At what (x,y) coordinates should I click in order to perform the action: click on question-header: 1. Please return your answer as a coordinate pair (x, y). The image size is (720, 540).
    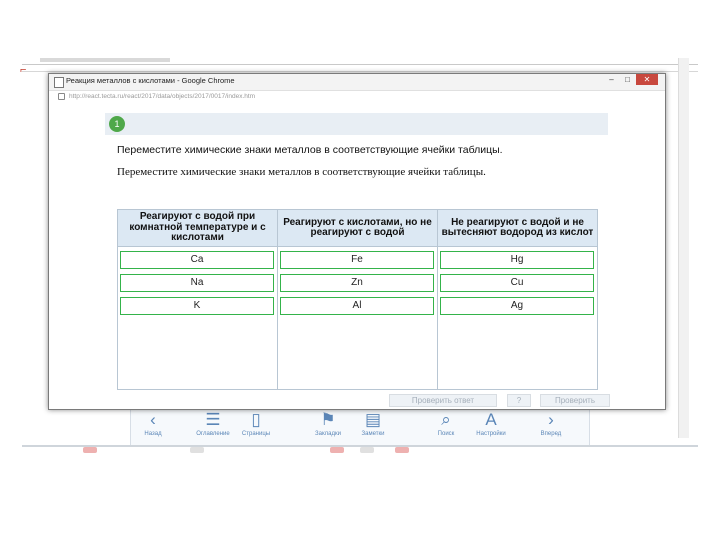
    Looking at the image, I should click on (356, 124).